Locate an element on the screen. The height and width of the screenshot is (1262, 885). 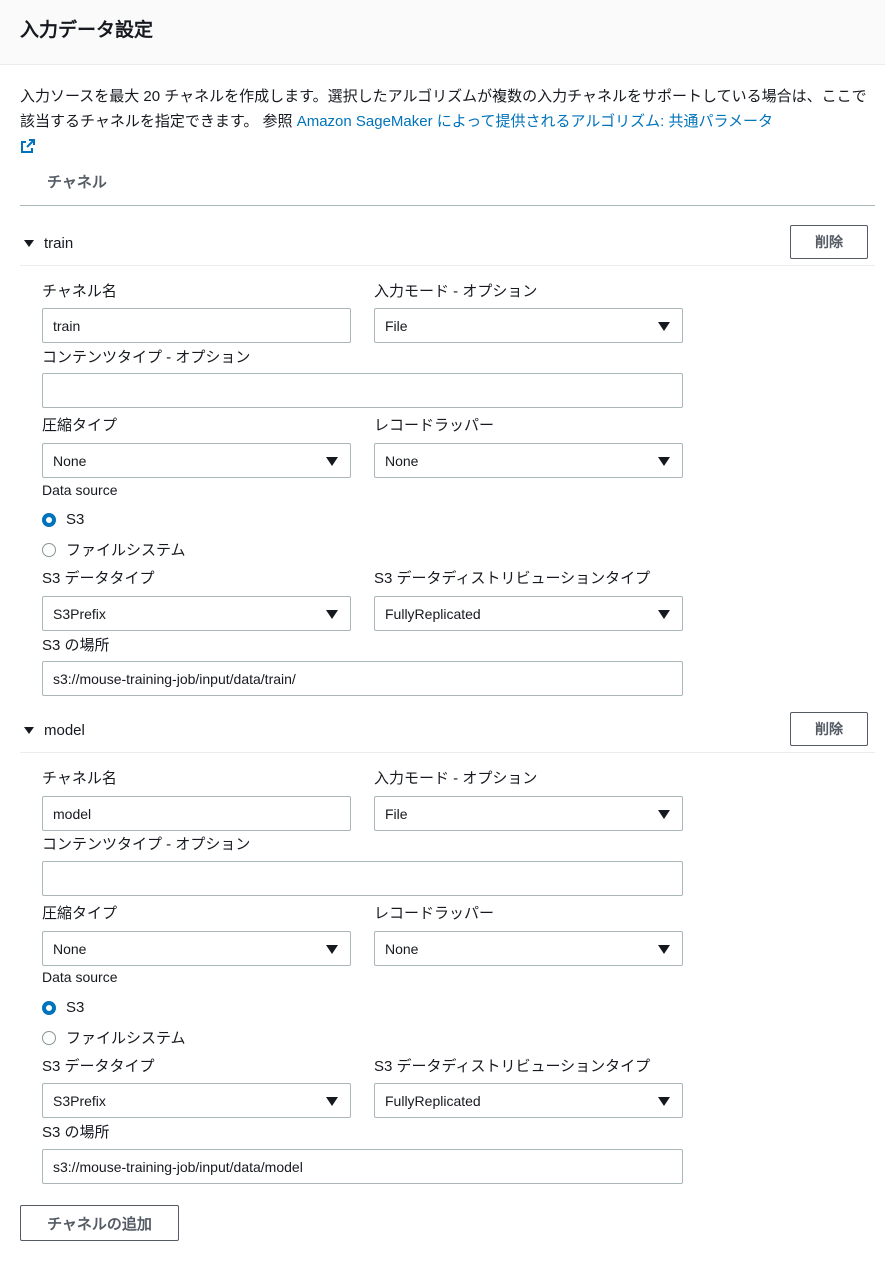
section-title: 入力データ設定 is located at coordinates (87, 30).